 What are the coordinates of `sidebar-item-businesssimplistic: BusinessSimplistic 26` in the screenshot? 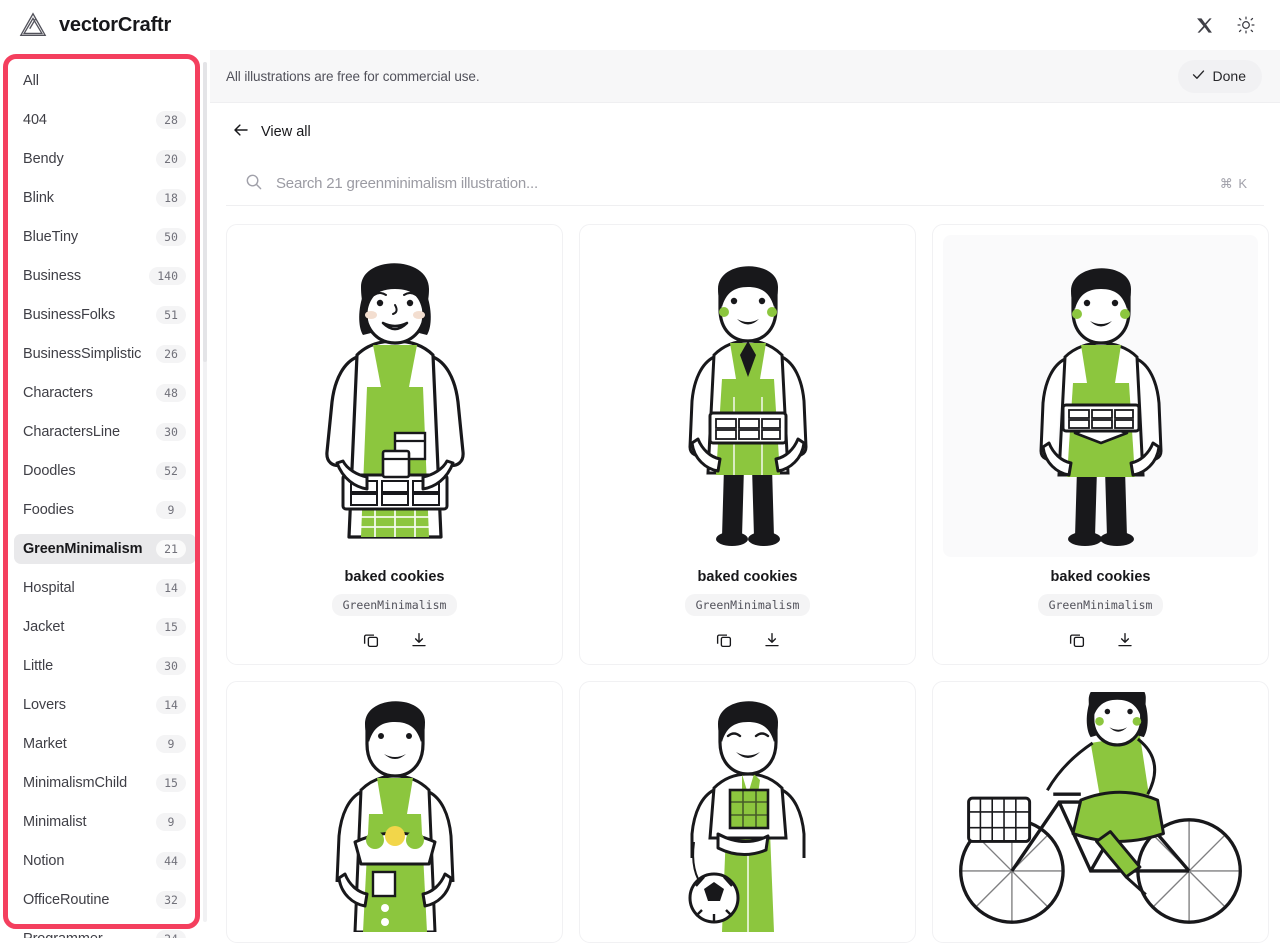 It's located at (105, 354).